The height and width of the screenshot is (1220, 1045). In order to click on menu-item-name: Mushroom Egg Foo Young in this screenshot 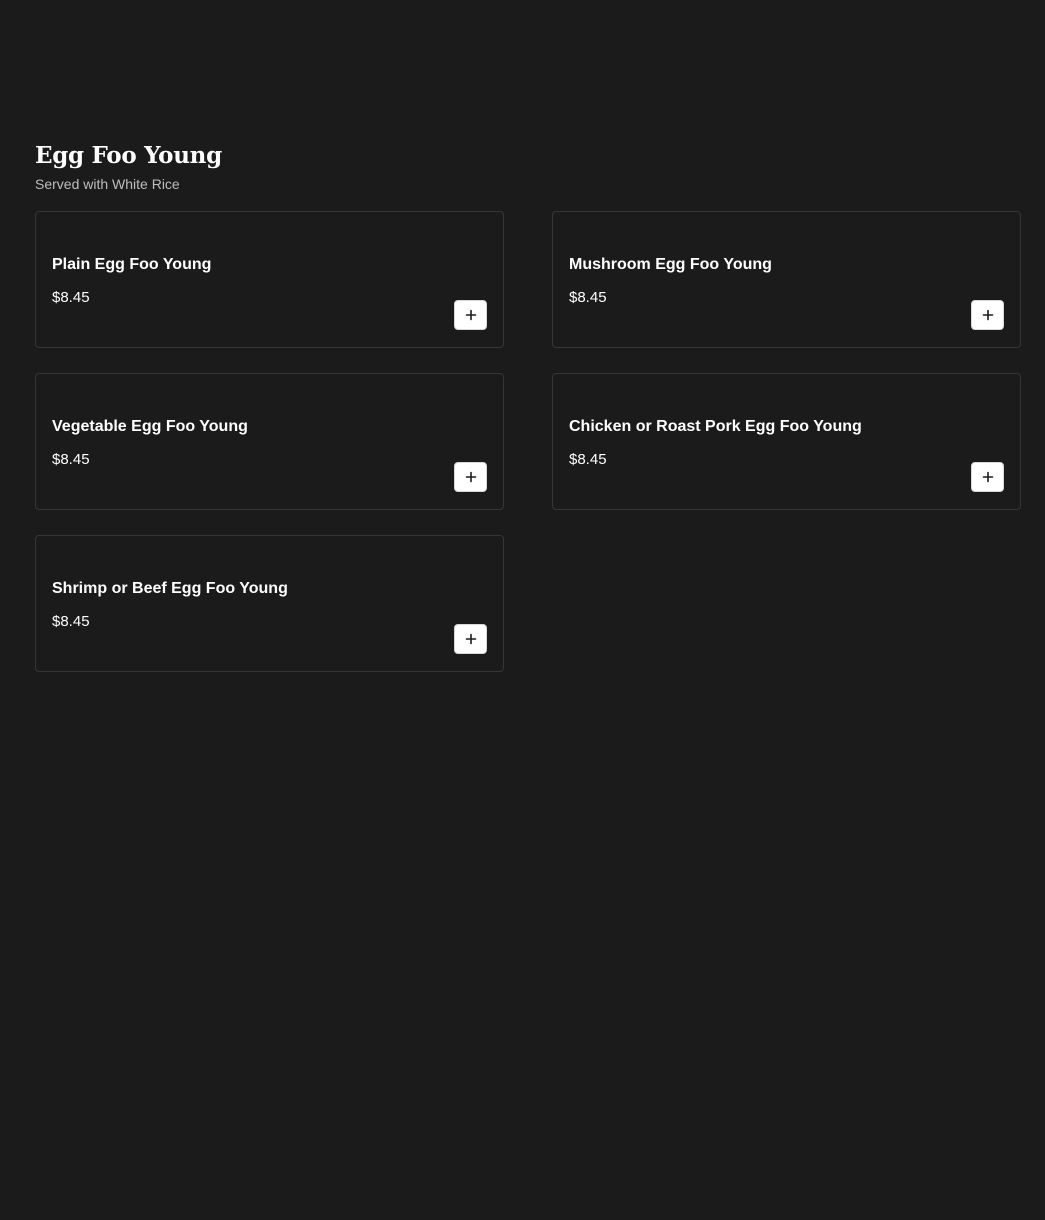, I will do `click(670, 264)`.